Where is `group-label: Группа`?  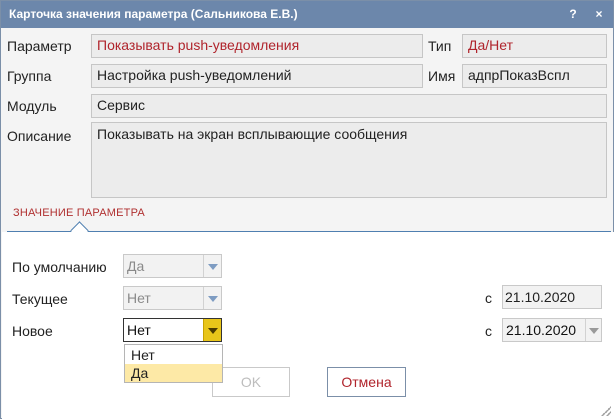 group-label: Группа is located at coordinates (29, 76).